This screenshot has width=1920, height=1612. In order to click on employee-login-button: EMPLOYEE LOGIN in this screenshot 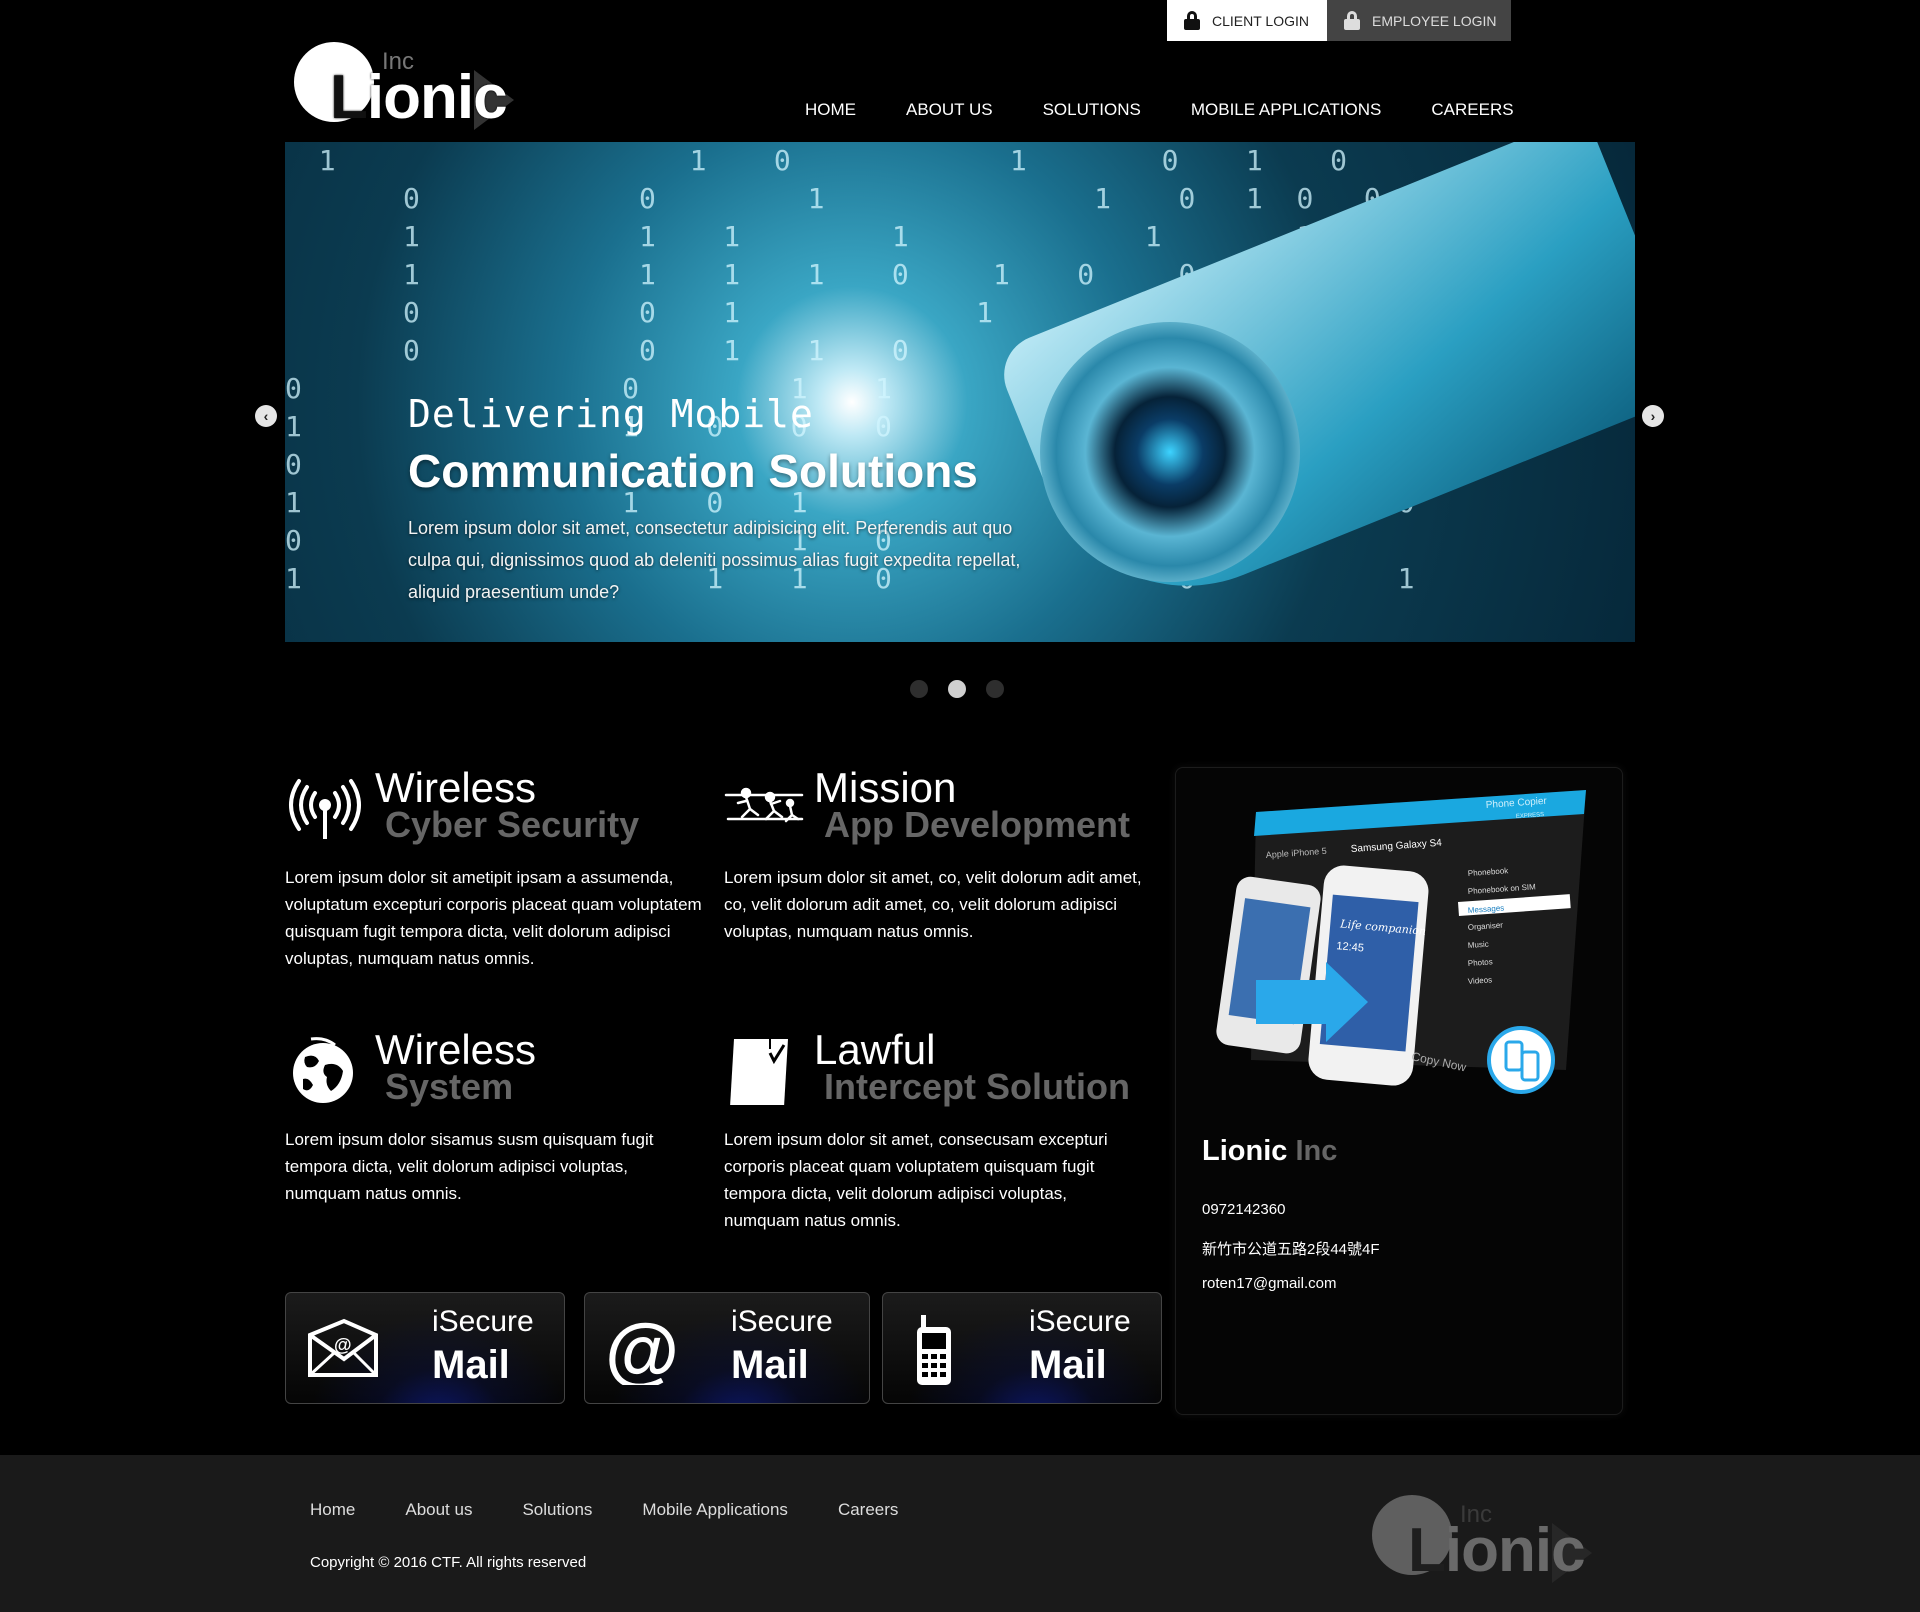, I will do `click(1419, 20)`.